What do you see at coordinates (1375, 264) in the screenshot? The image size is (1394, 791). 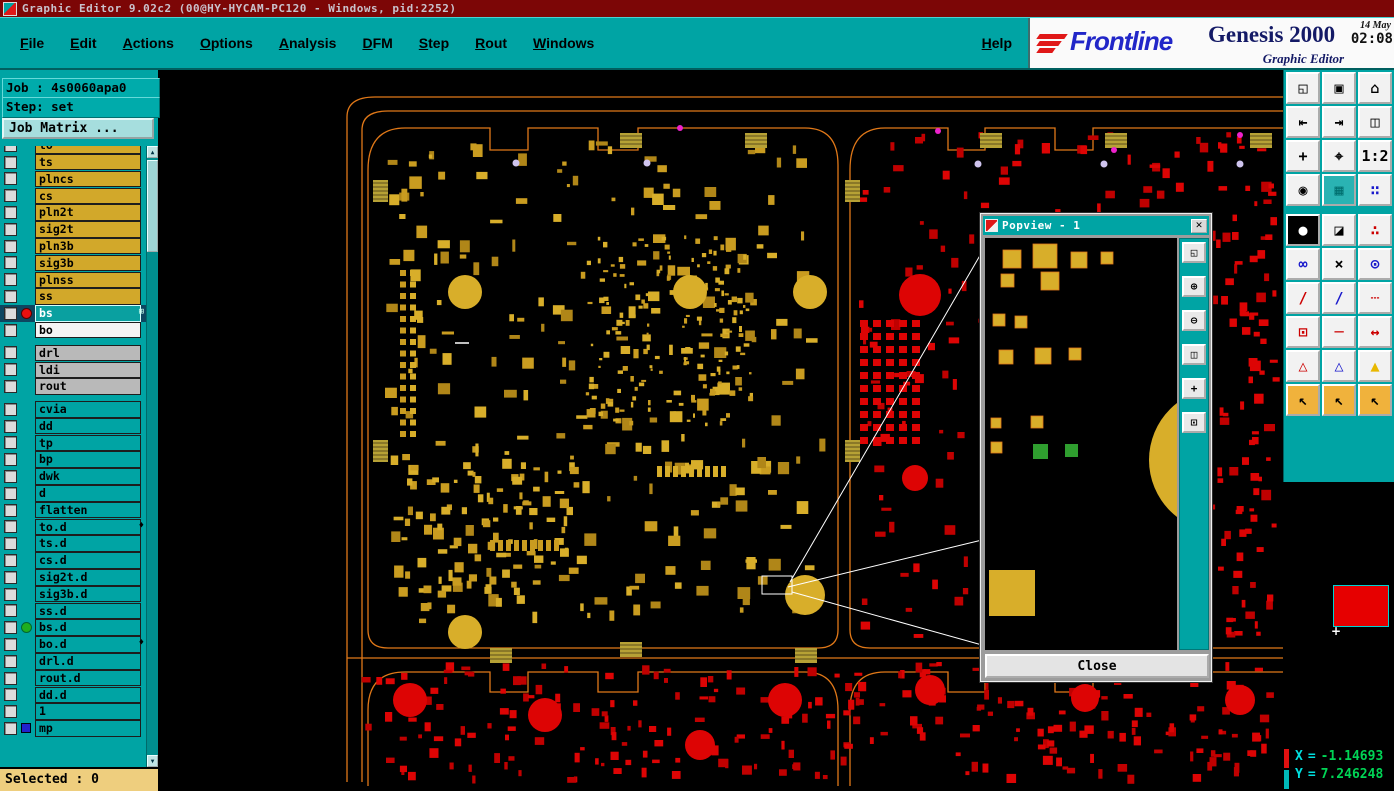 I see `highlight-net-icon: ⊙` at bounding box center [1375, 264].